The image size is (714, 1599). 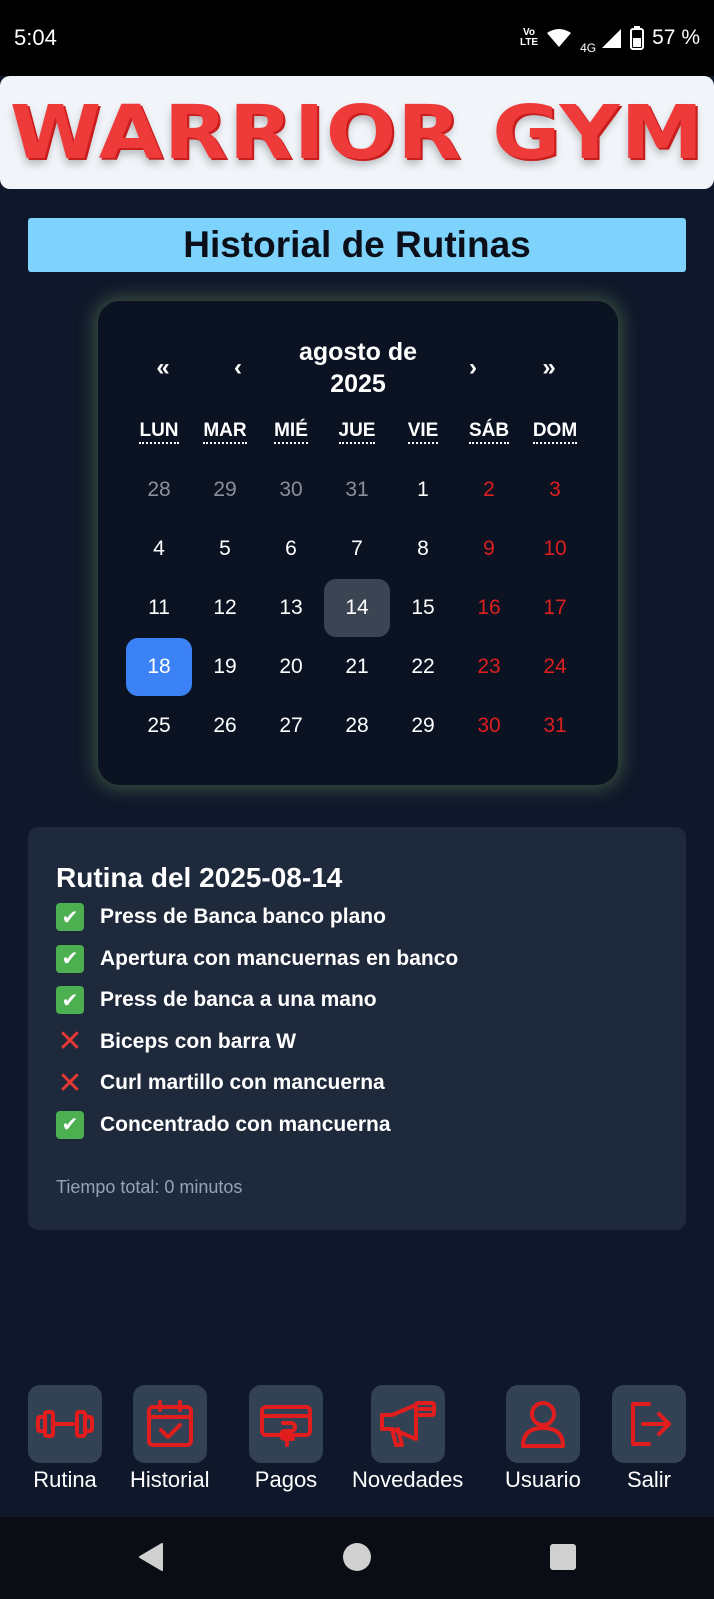 I want to click on exercise-name: Apertura con mancuernas en banco, so click(x=279, y=958).